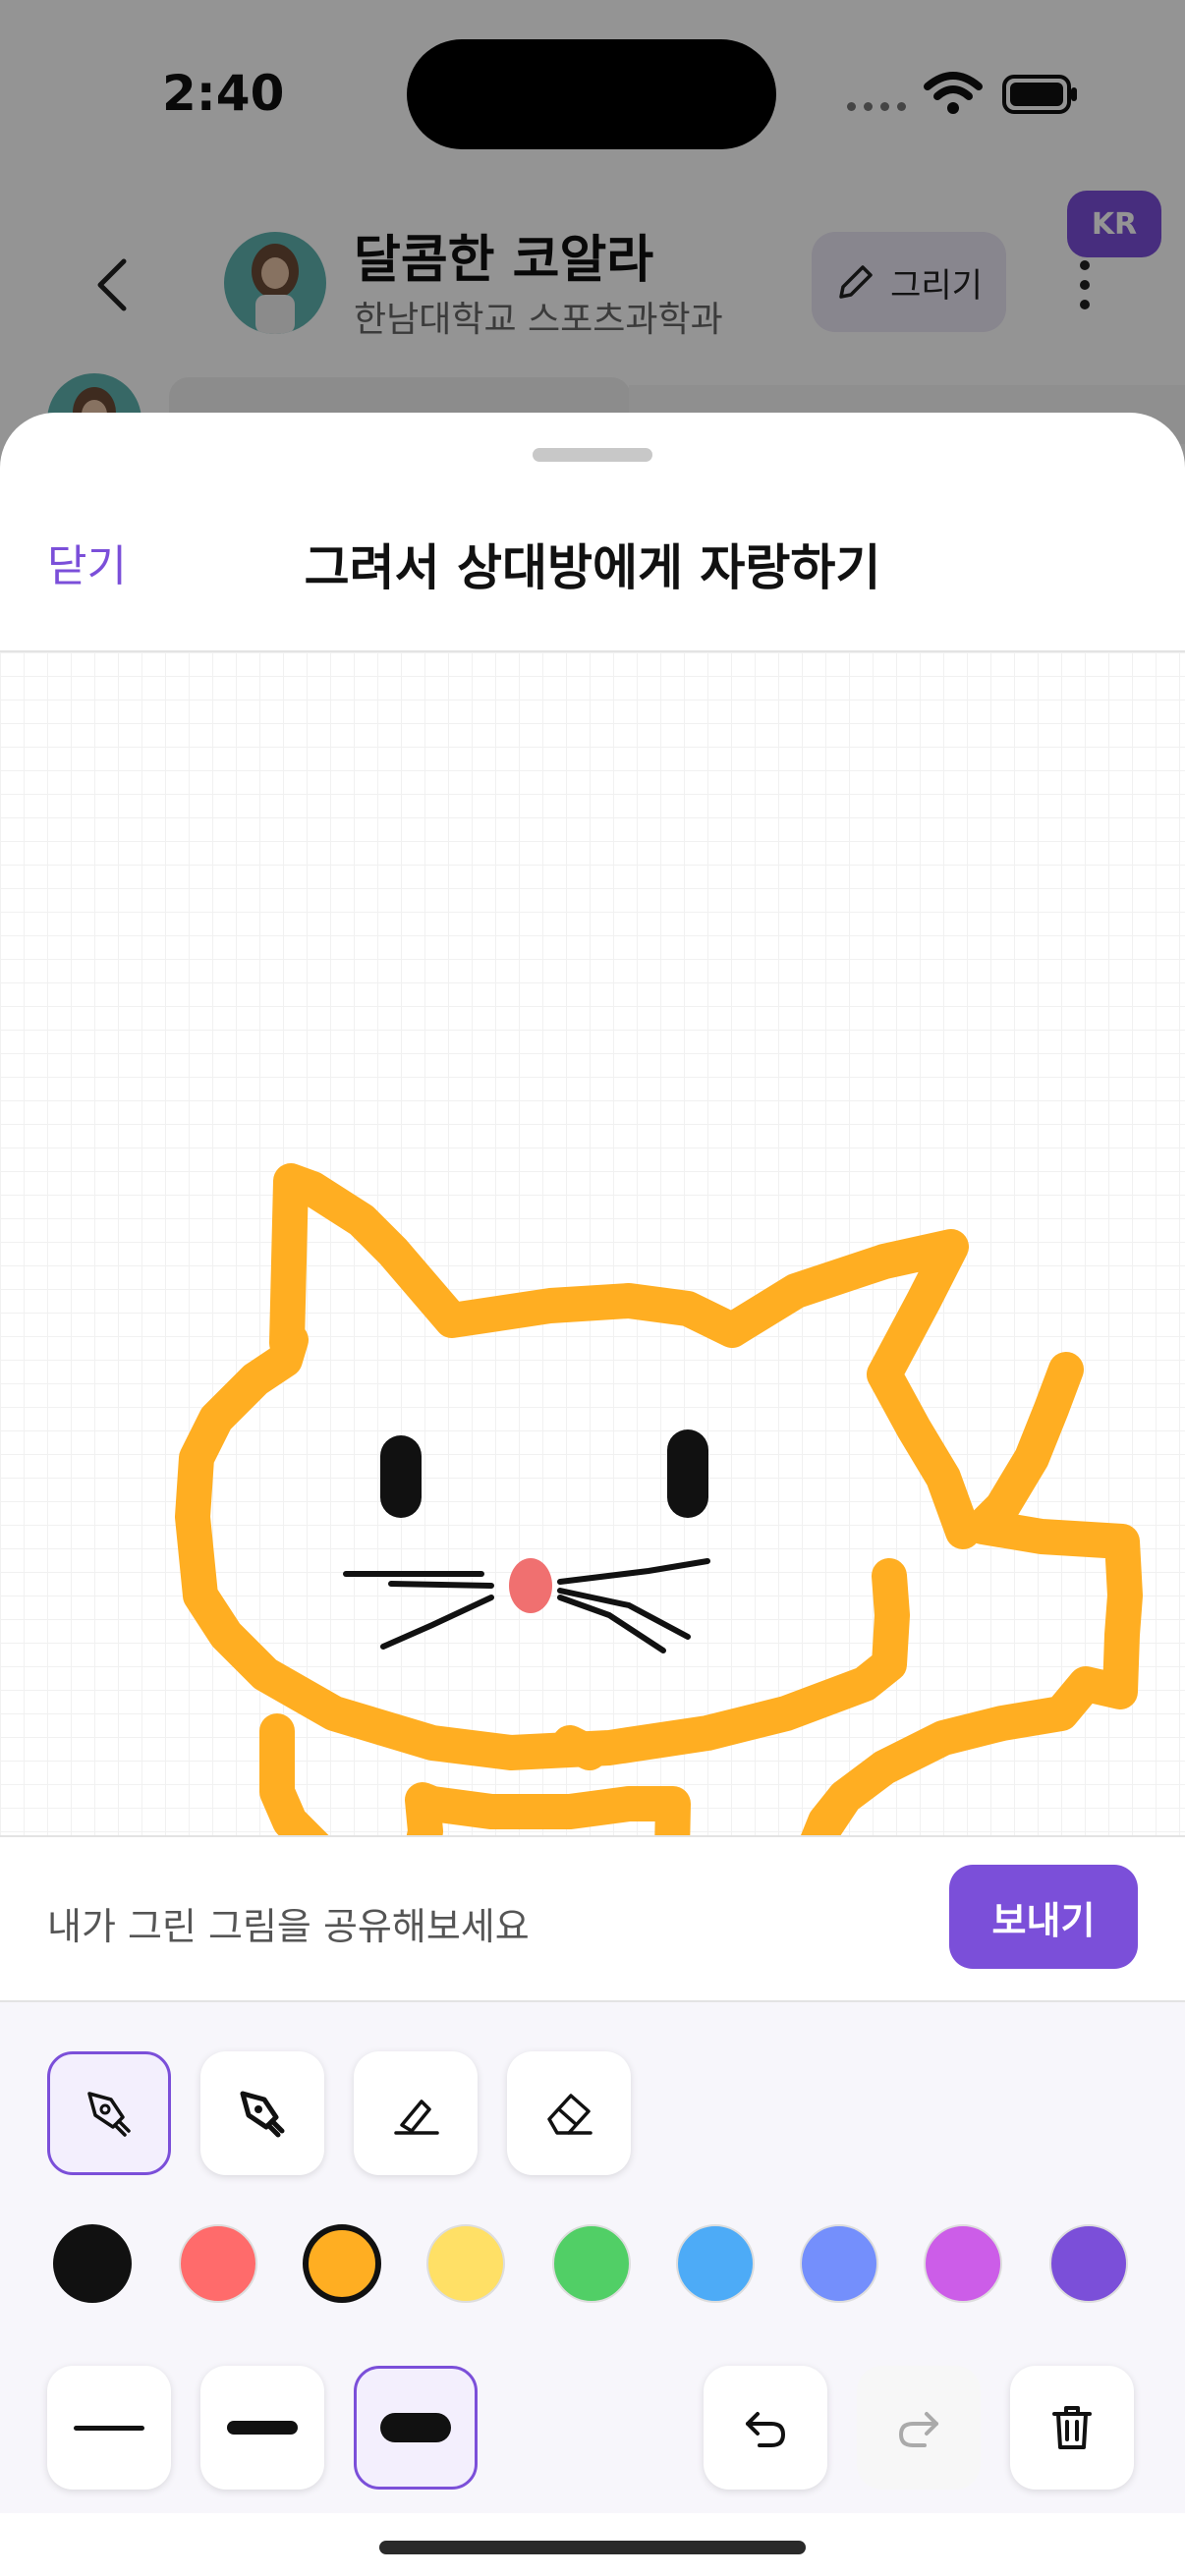 The width and height of the screenshot is (1185, 2576). I want to click on thin-line-icon, so click(109, 2428).